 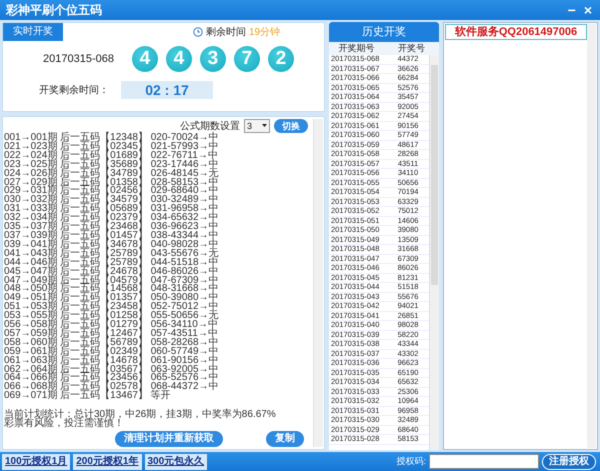 I want to click on panel-tab: 实时开奖, so click(x=33, y=32).